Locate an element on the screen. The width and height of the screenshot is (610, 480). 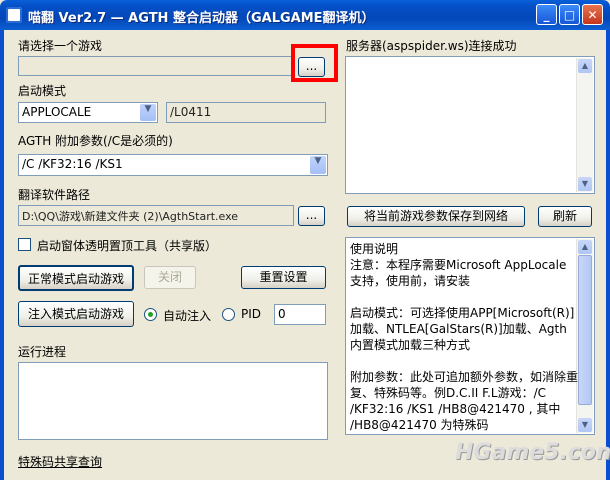
pid-label: PID is located at coordinates (251, 314).